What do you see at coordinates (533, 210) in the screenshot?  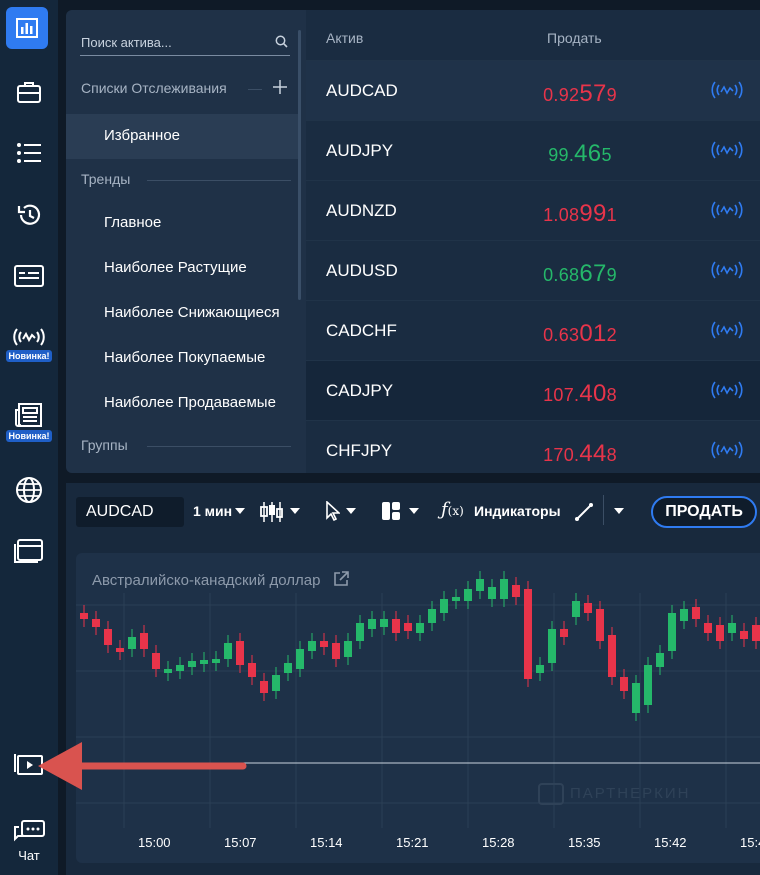 I see `table-row: AUDNZD 1.08991` at bounding box center [533, 210].